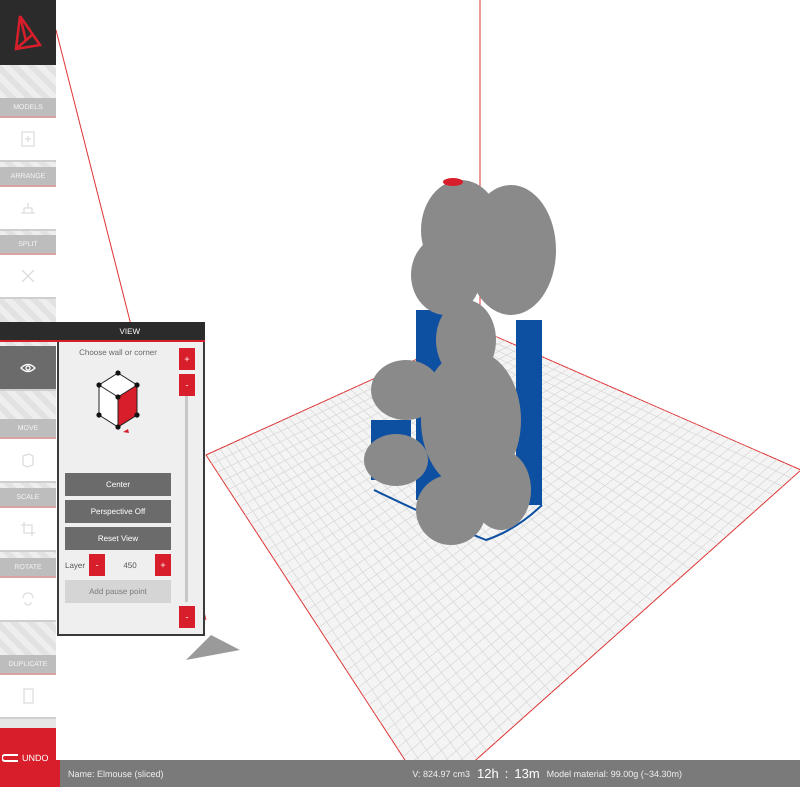  What do you see at coordinates (187, 617) in the screenshot?
I see `slider-down-button: -` at bounding box center [187, 617].